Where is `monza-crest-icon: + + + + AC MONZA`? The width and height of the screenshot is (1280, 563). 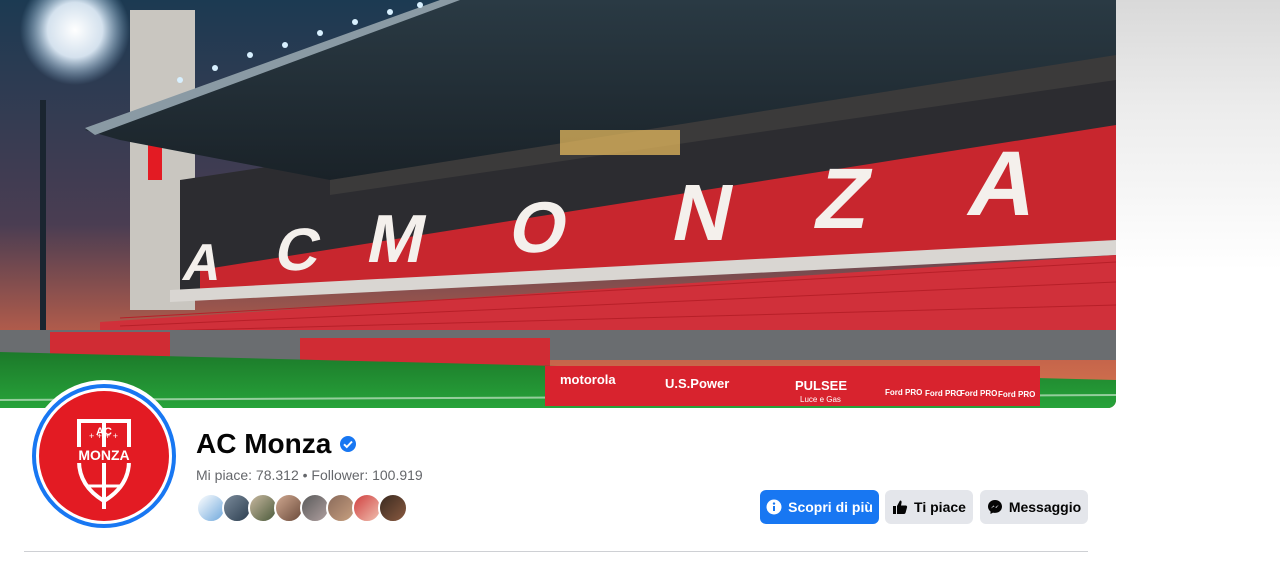
monza-crest-icon: + + + + AC MONZA is located at coordinates (104, 464).